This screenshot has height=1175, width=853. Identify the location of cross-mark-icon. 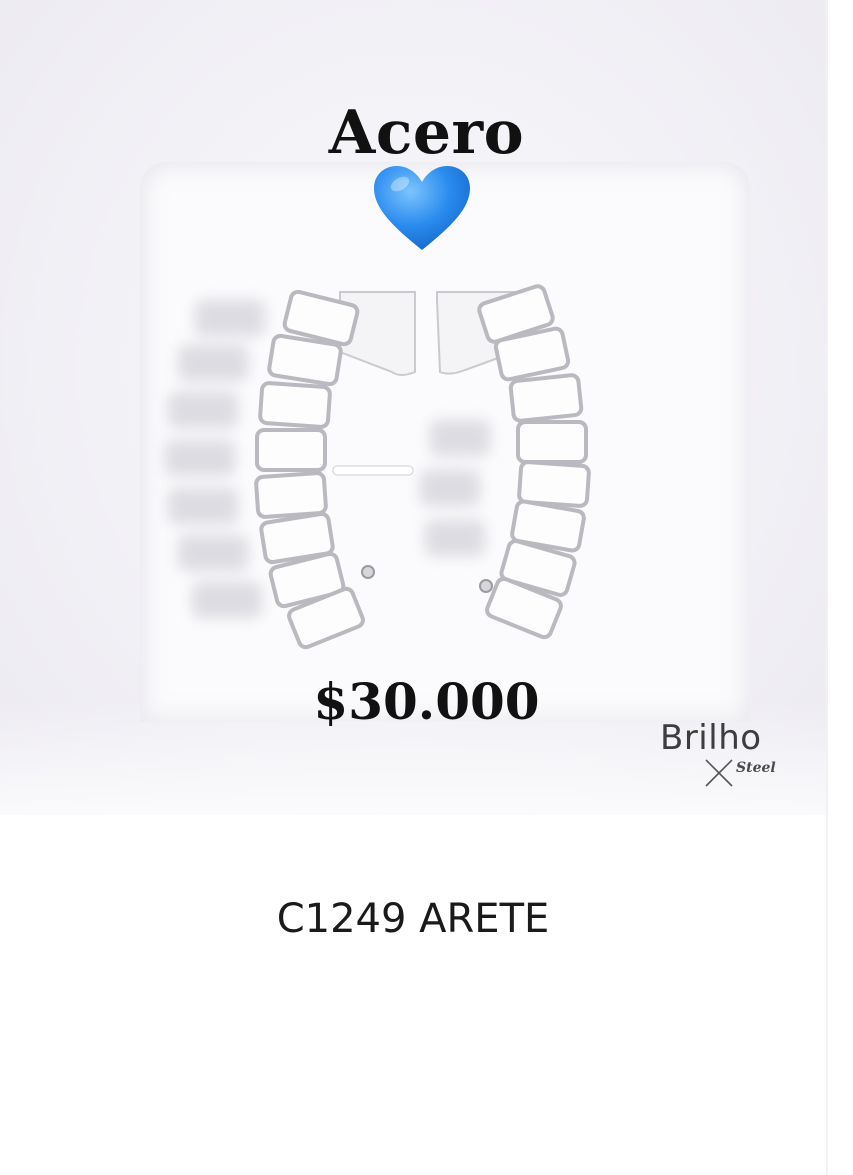
(719, 773).